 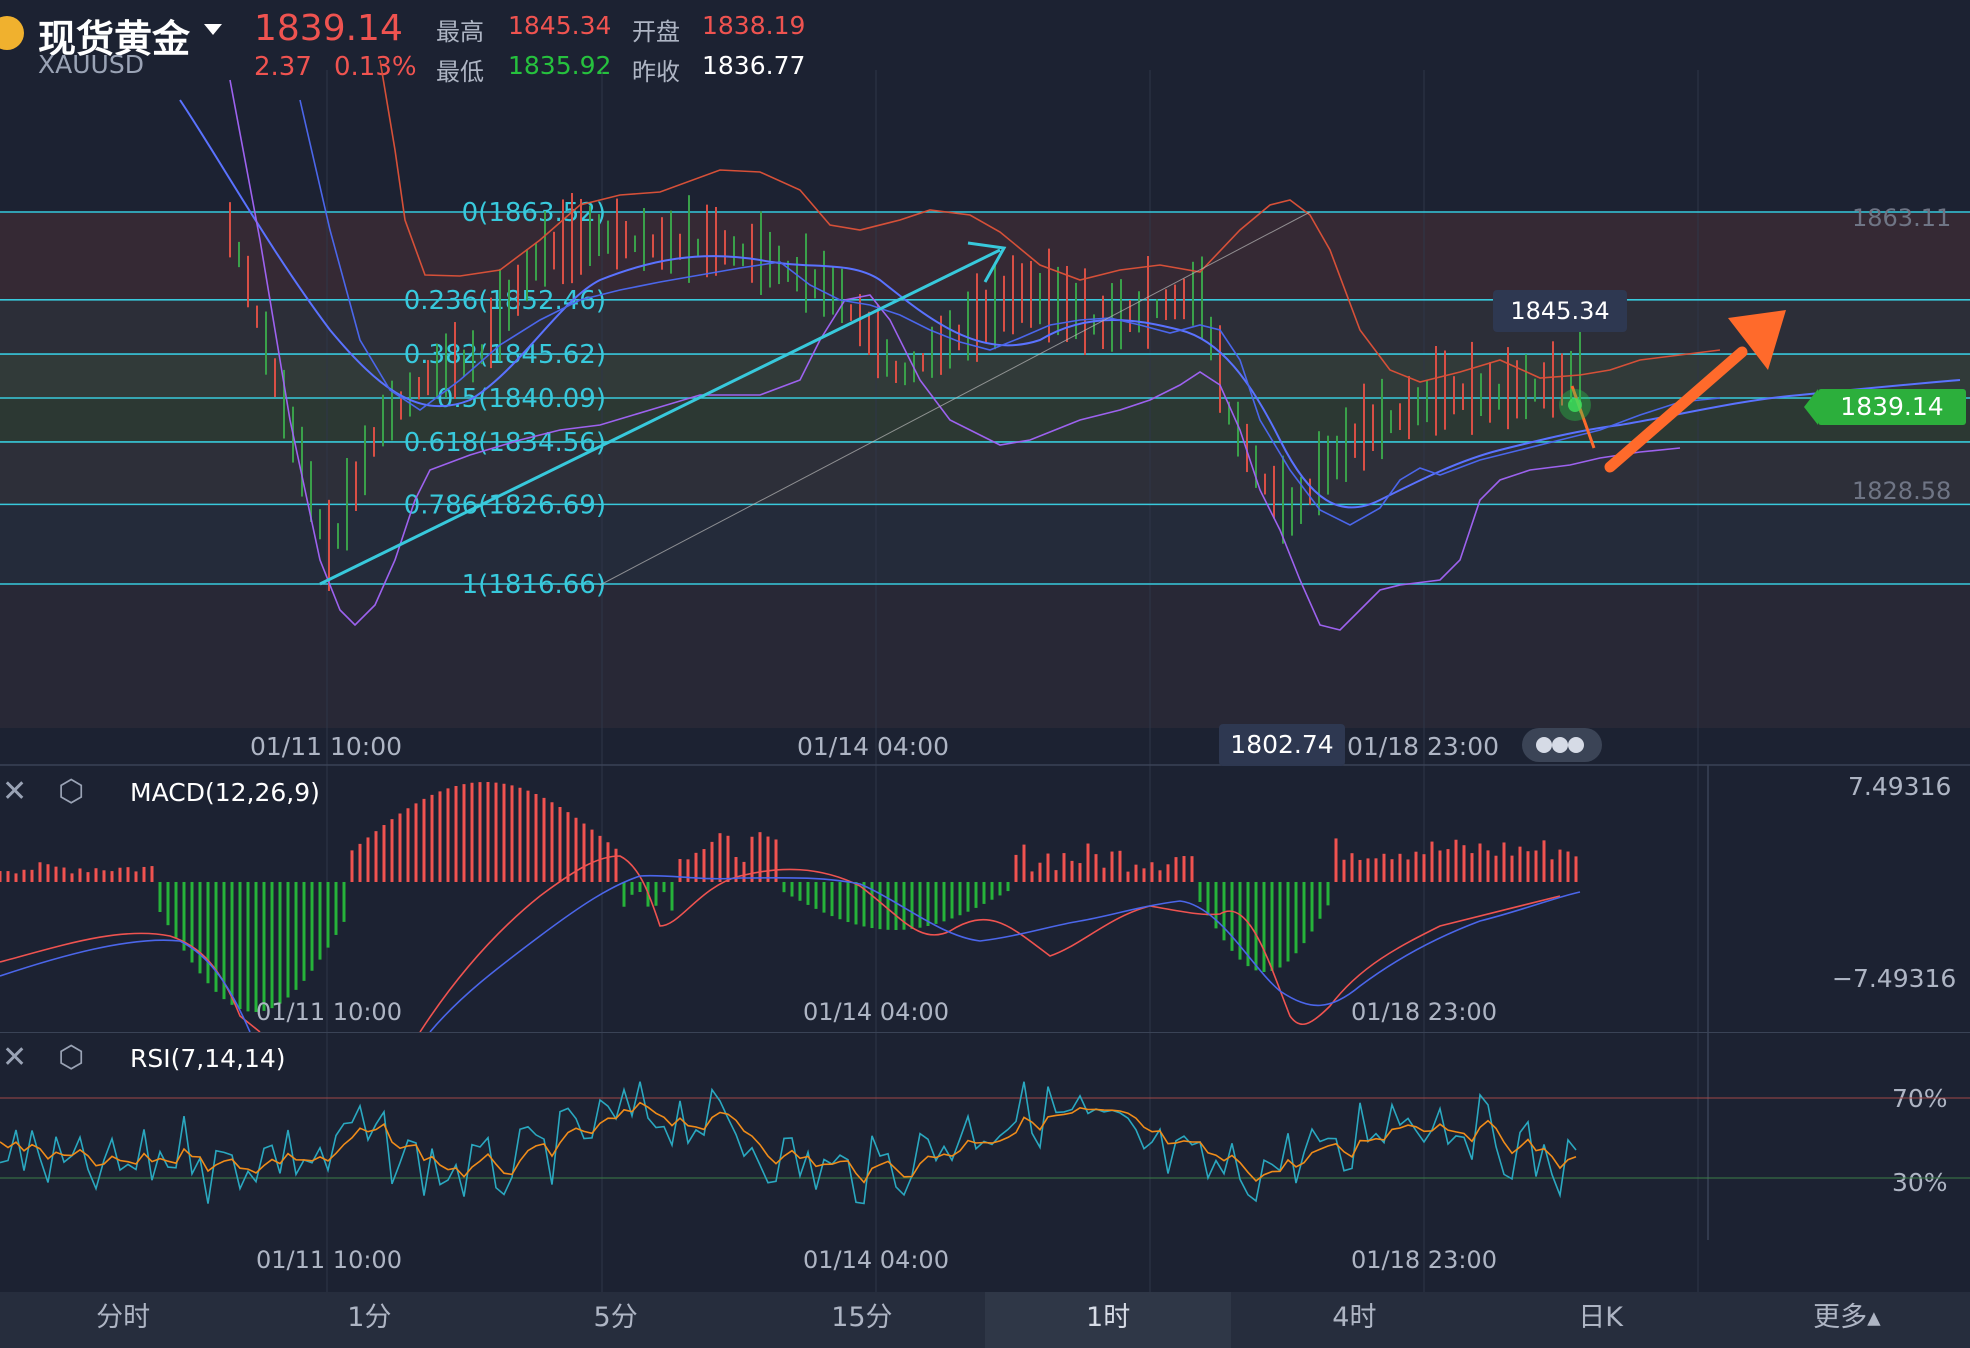 I want to click on tab-daily: 日K, so click(x=1601, y=1320).